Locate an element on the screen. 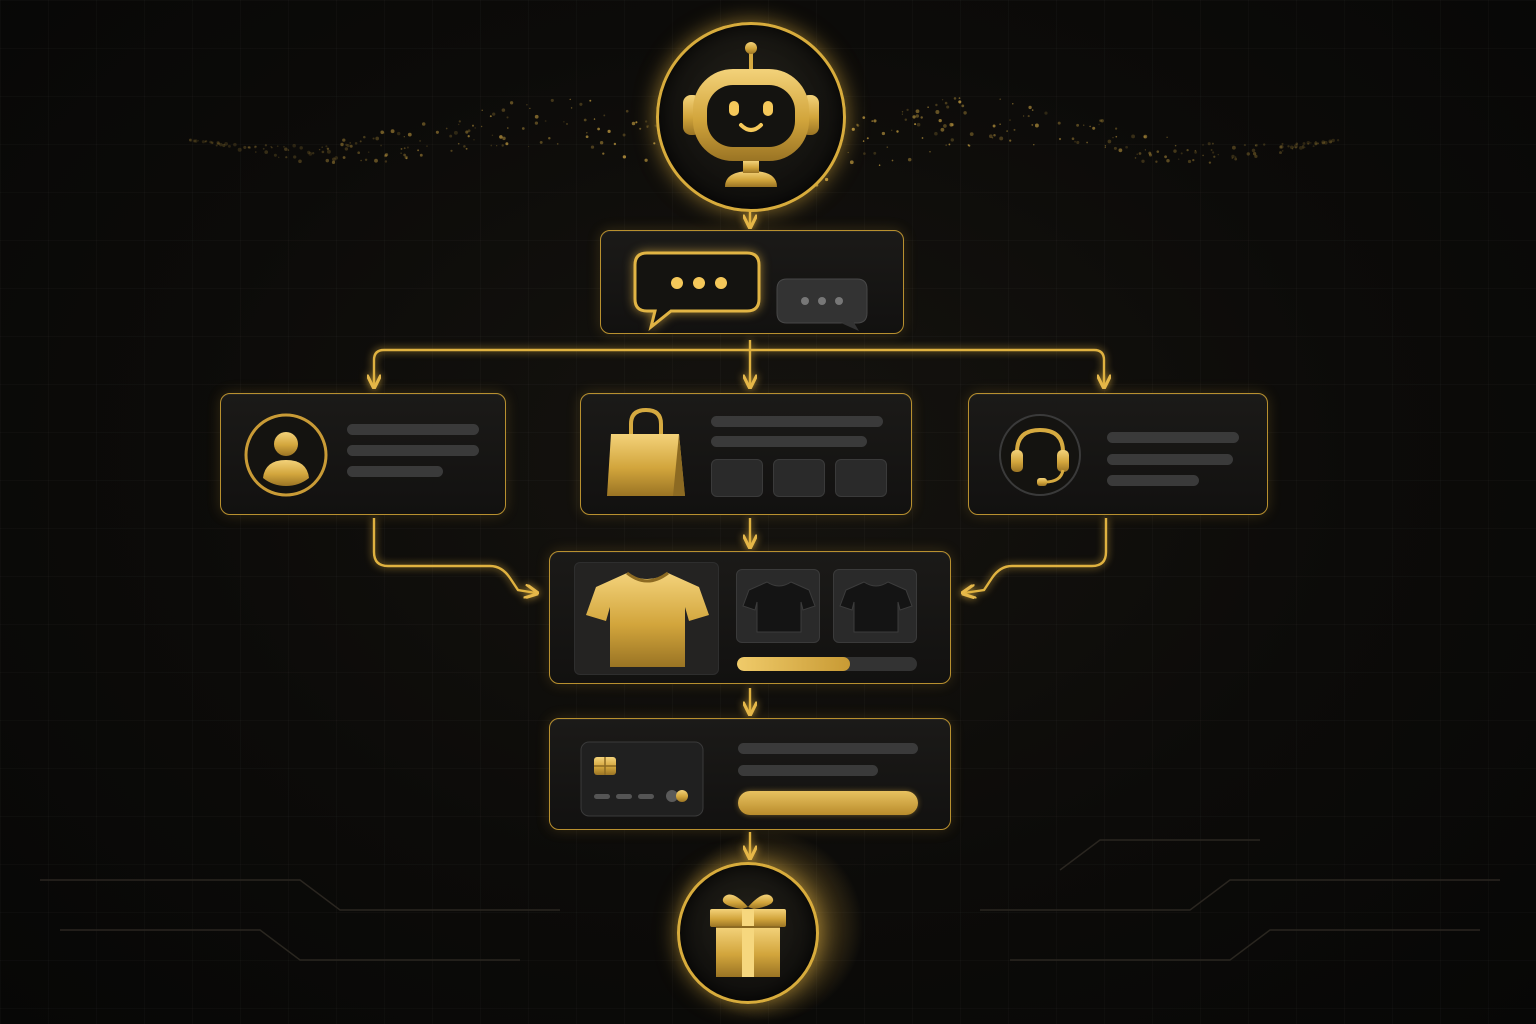 Image resolution: width=1536 pixels, height=1024 pixels. end-node is located at coordinates (748, 933).